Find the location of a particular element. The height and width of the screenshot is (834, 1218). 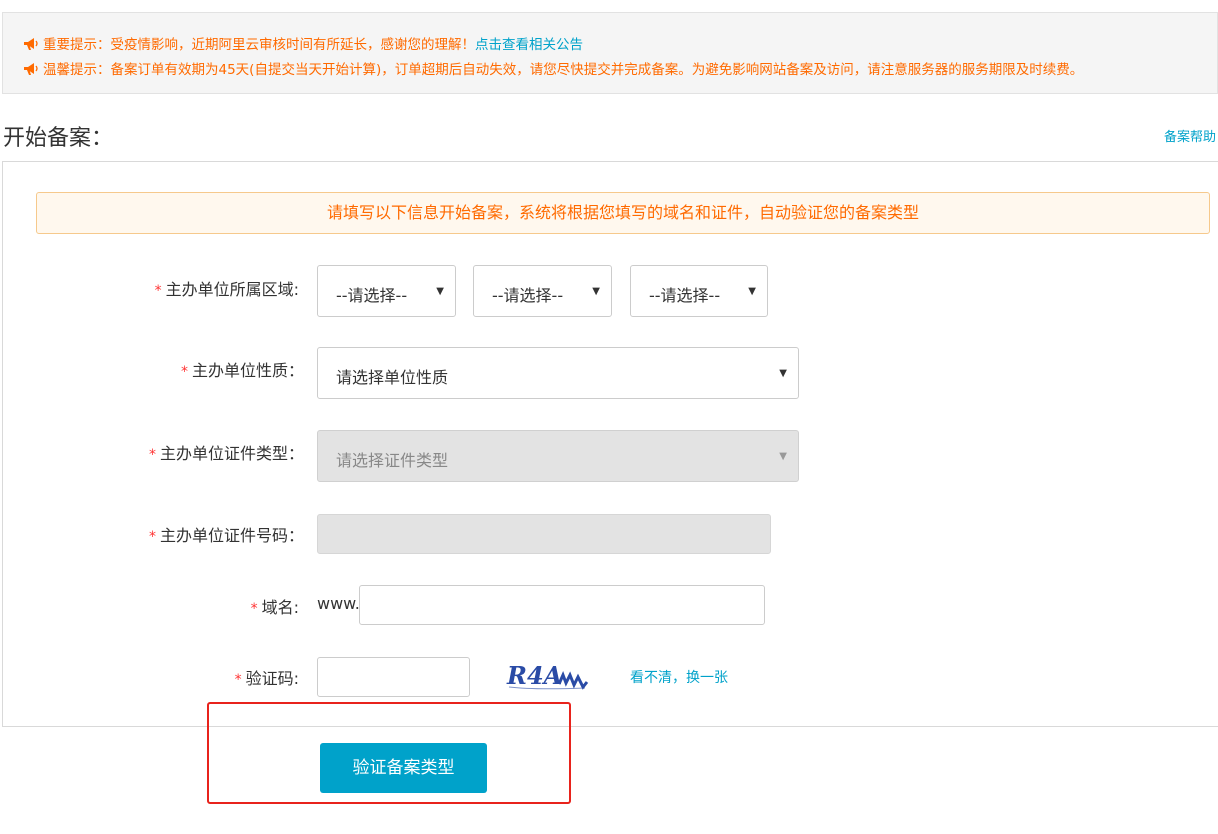

region-district-select: --请选择-- ▼ is located at coordinates (699, 291).